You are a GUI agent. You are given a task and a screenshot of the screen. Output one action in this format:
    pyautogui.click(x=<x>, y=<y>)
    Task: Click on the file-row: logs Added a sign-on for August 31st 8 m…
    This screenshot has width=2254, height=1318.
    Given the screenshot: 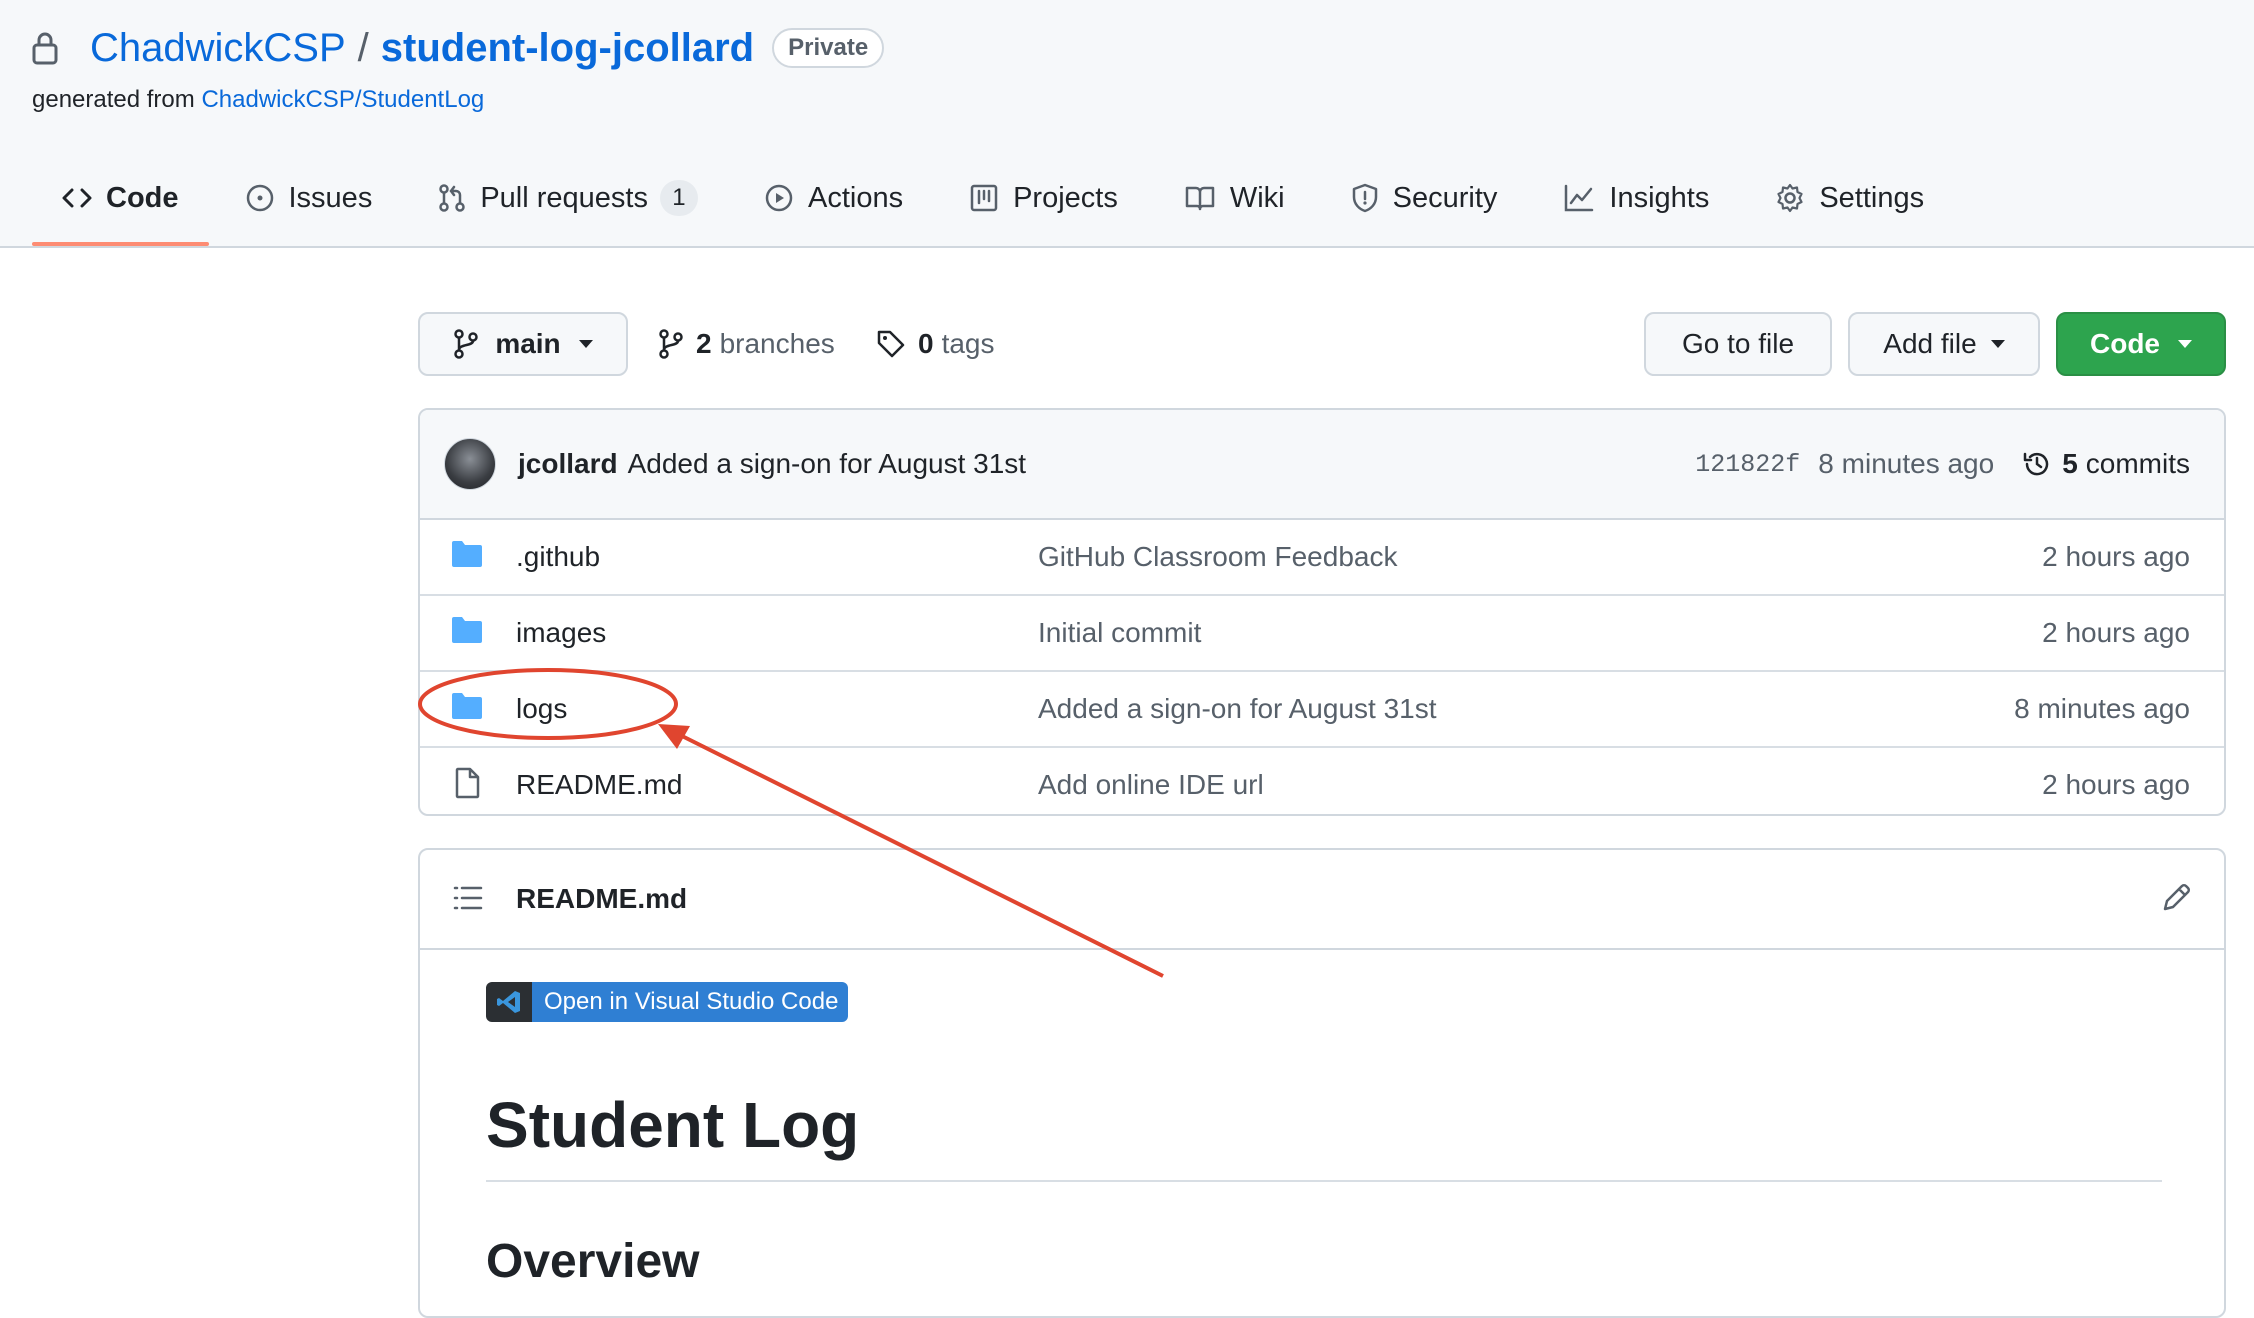 What is the action you would take?
    pyautogui.click(x=1322, y=710)
    